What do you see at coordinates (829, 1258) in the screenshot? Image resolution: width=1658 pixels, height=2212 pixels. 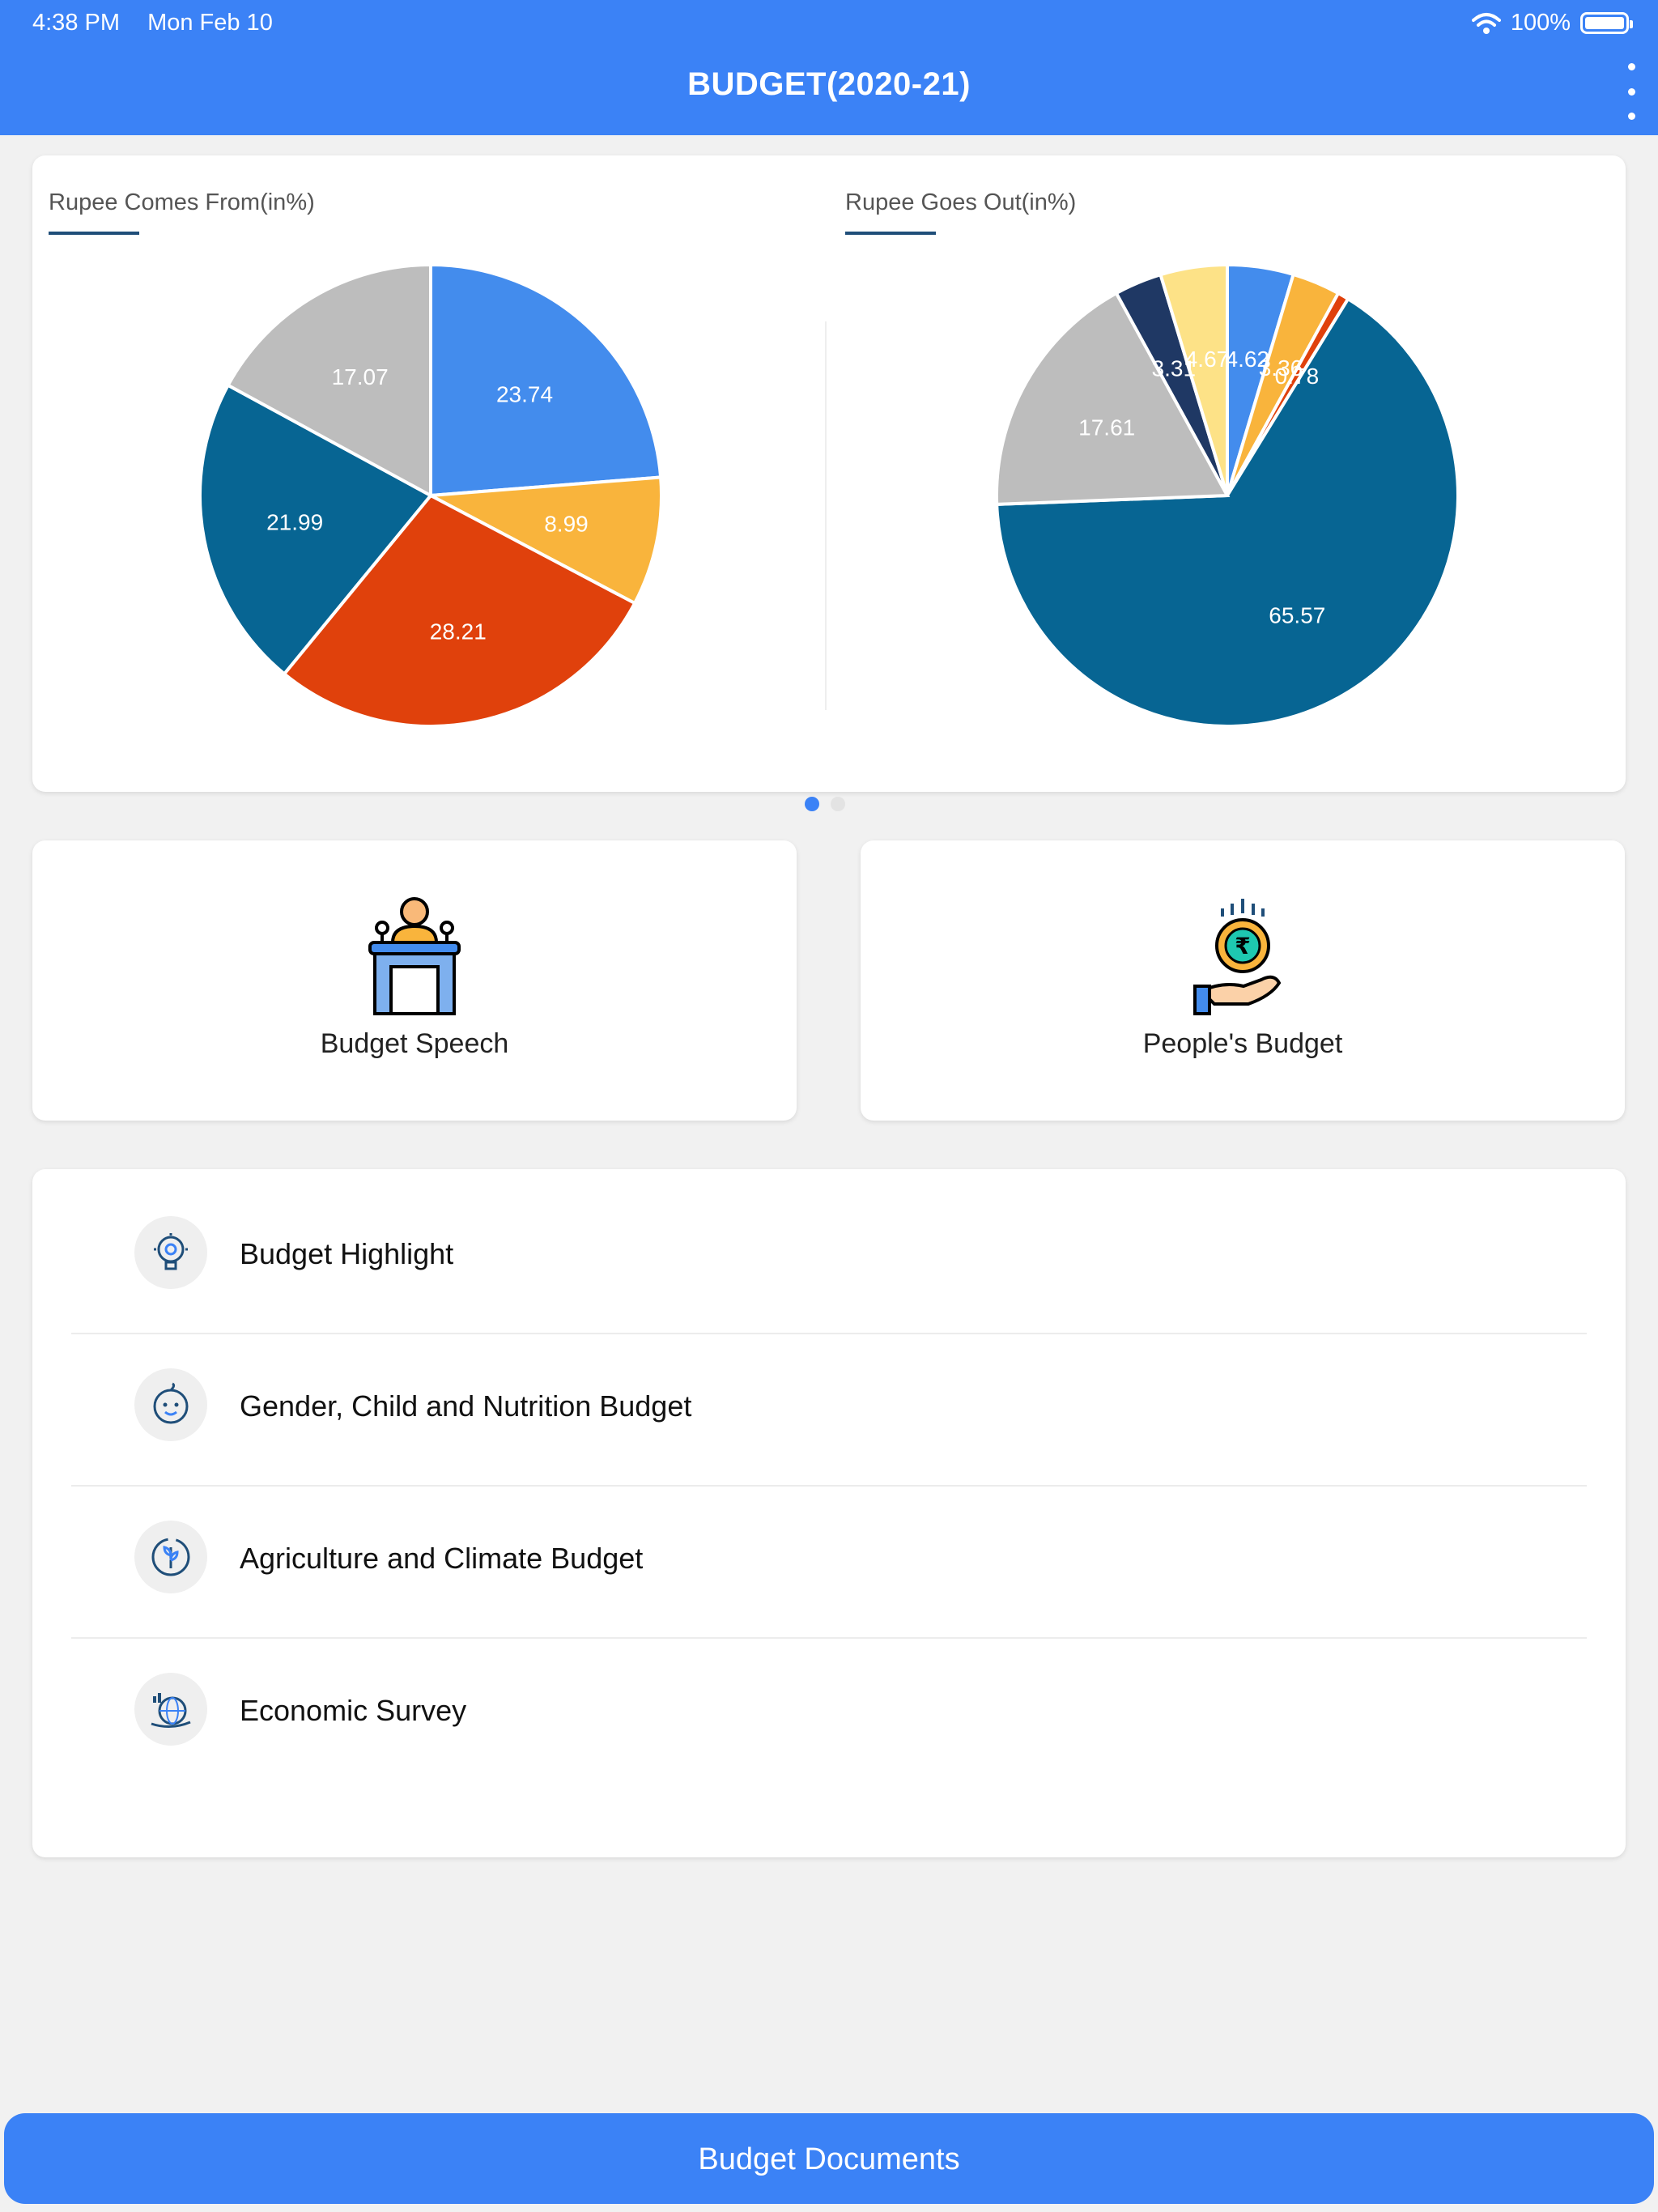 I see `link-budget-highlight: Budget Highlight` at bounding box center [829, 1258].